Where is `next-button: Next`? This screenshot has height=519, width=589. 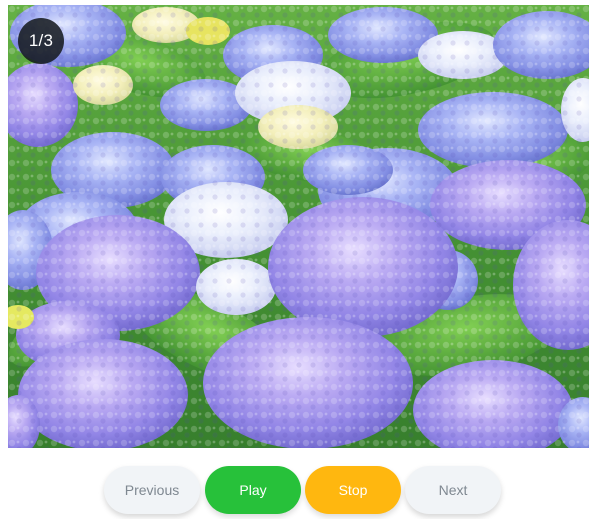 next-button: Next is located at coordinates (453, 490).